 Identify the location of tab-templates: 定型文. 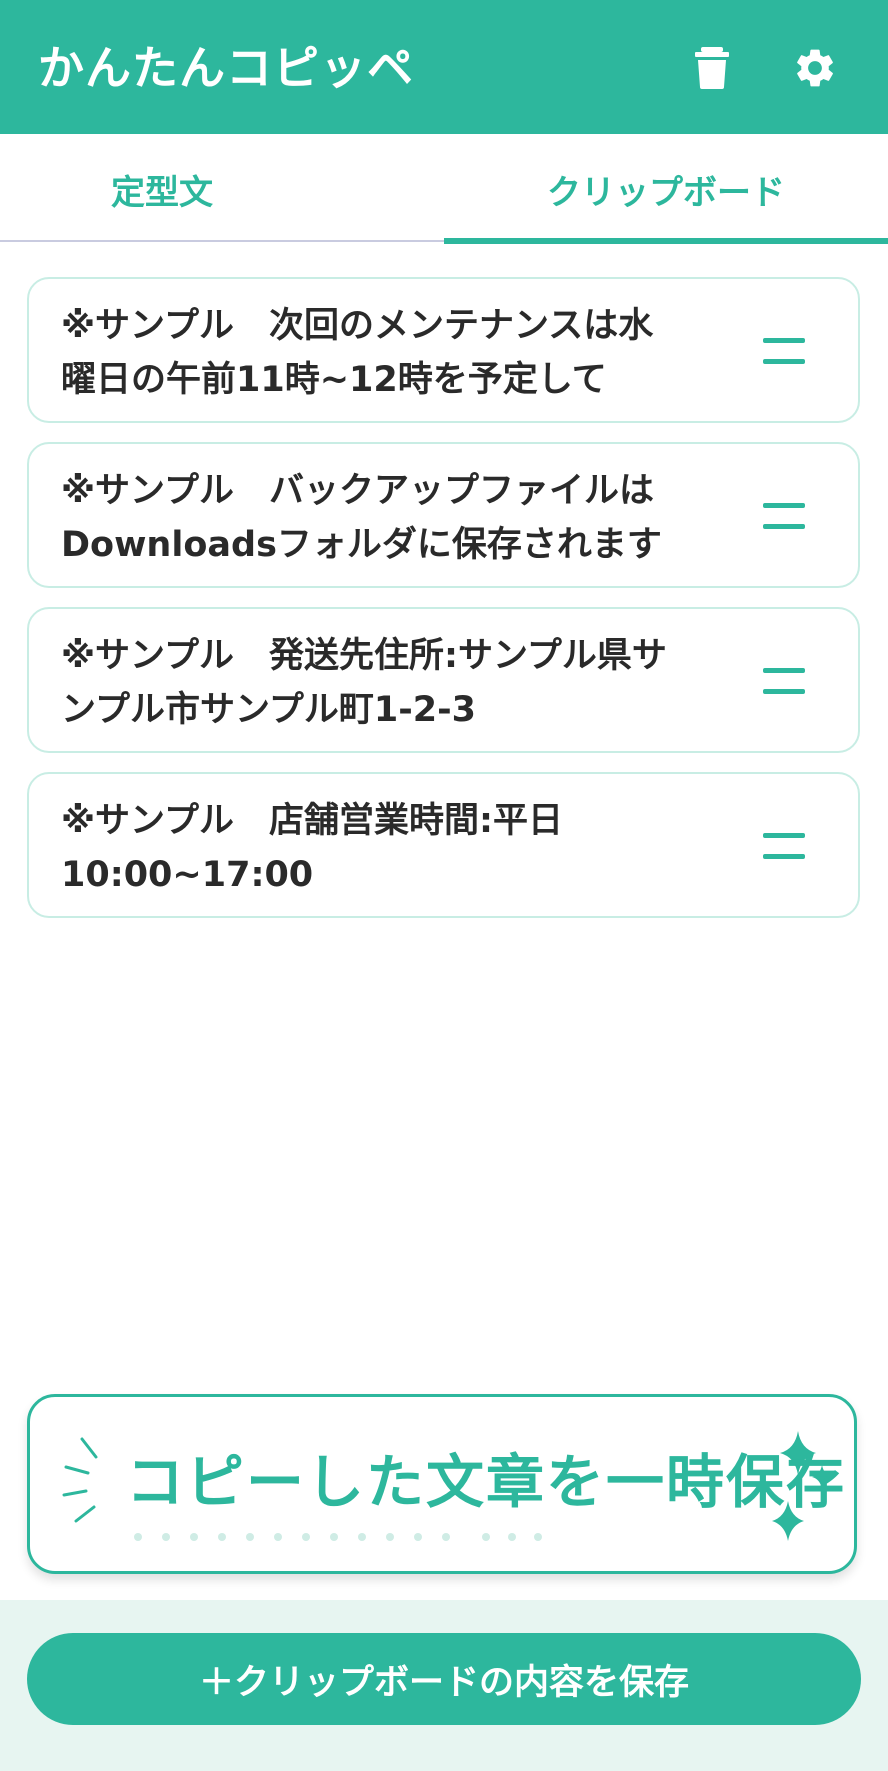
(222, 189).